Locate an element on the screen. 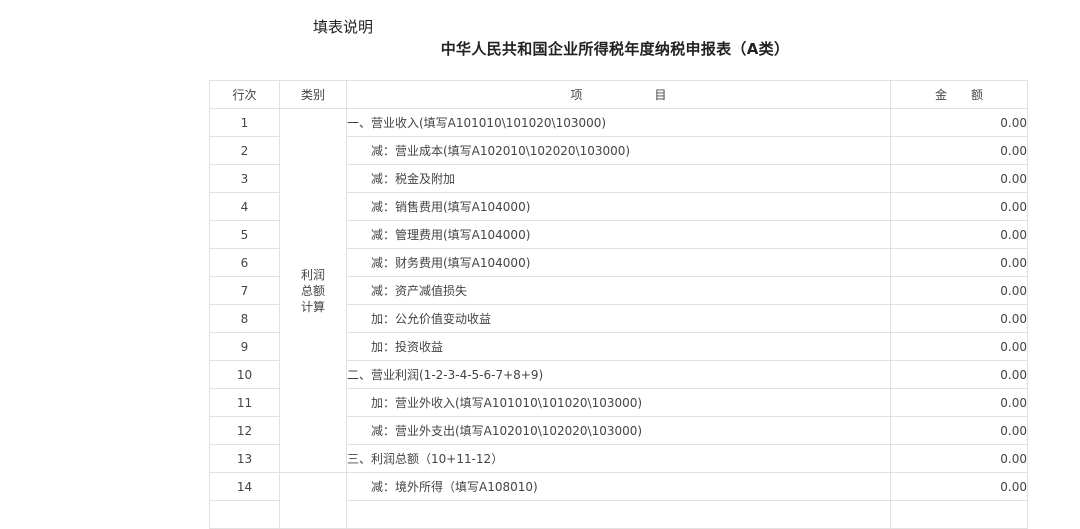 The height and width of the screenshot is (529, 1080). header-row-no: 行次 is located at coordinates (244, 94).